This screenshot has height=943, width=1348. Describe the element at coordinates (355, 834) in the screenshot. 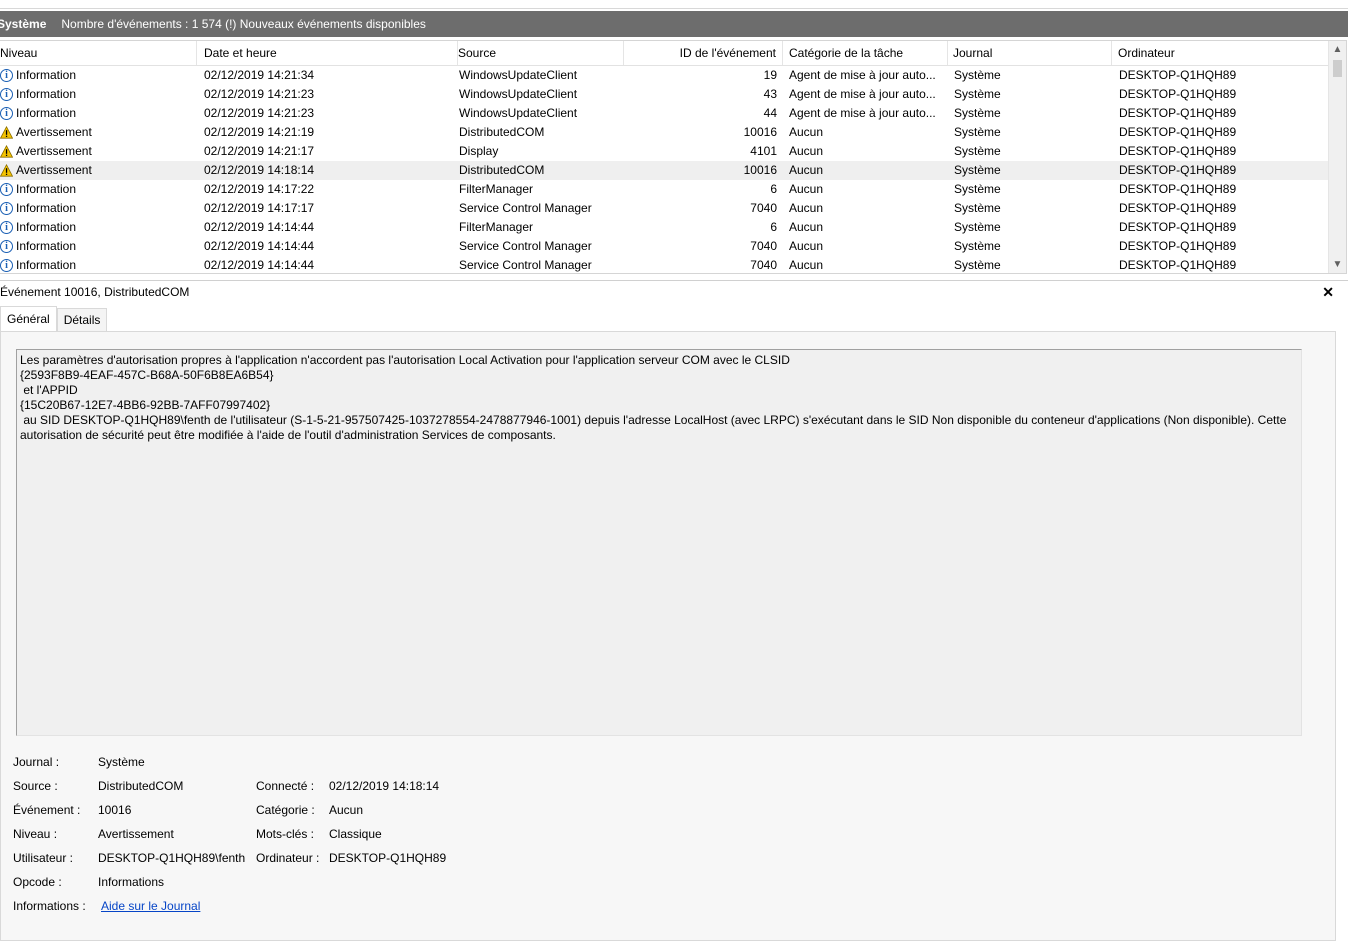

I see `keywords-value: Classique` at that location.